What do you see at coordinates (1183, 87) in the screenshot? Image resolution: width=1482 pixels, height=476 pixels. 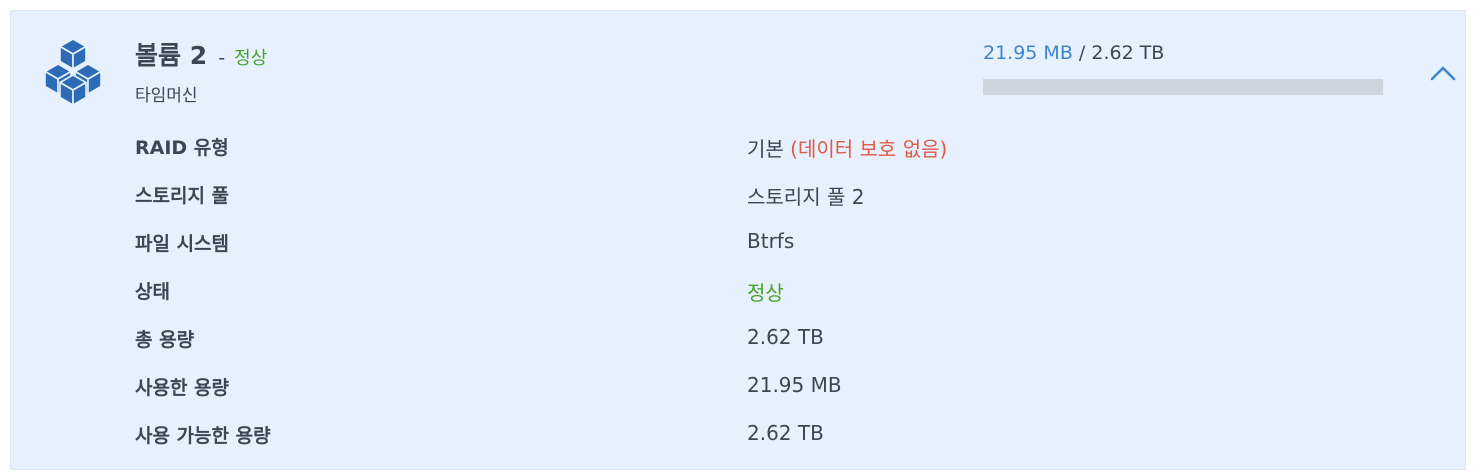 I see `usage-progress-bar` at bounding box center [1183, 87].